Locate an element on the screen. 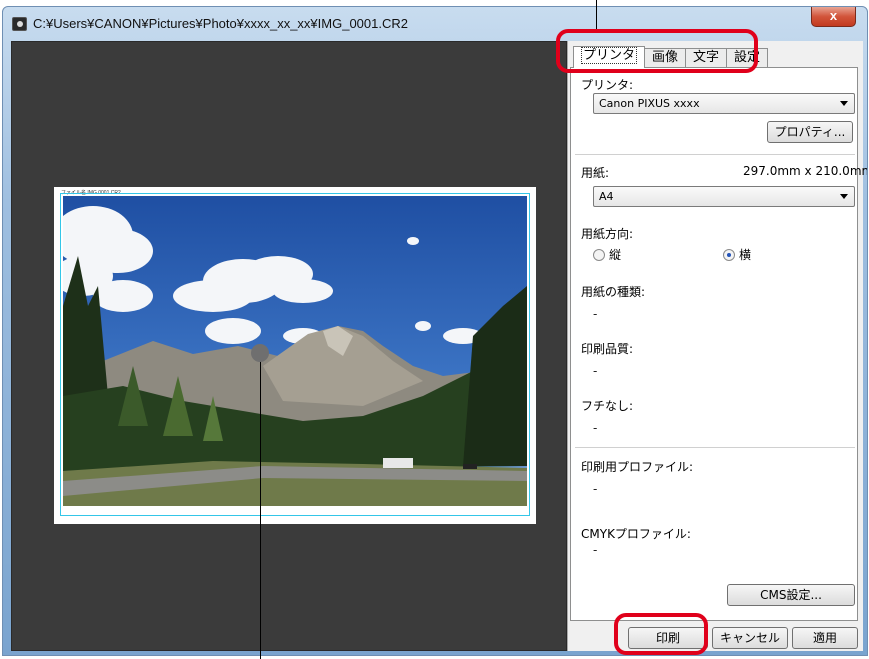  tab-printer-label: プリンタ is located at coordinates (609, 55).